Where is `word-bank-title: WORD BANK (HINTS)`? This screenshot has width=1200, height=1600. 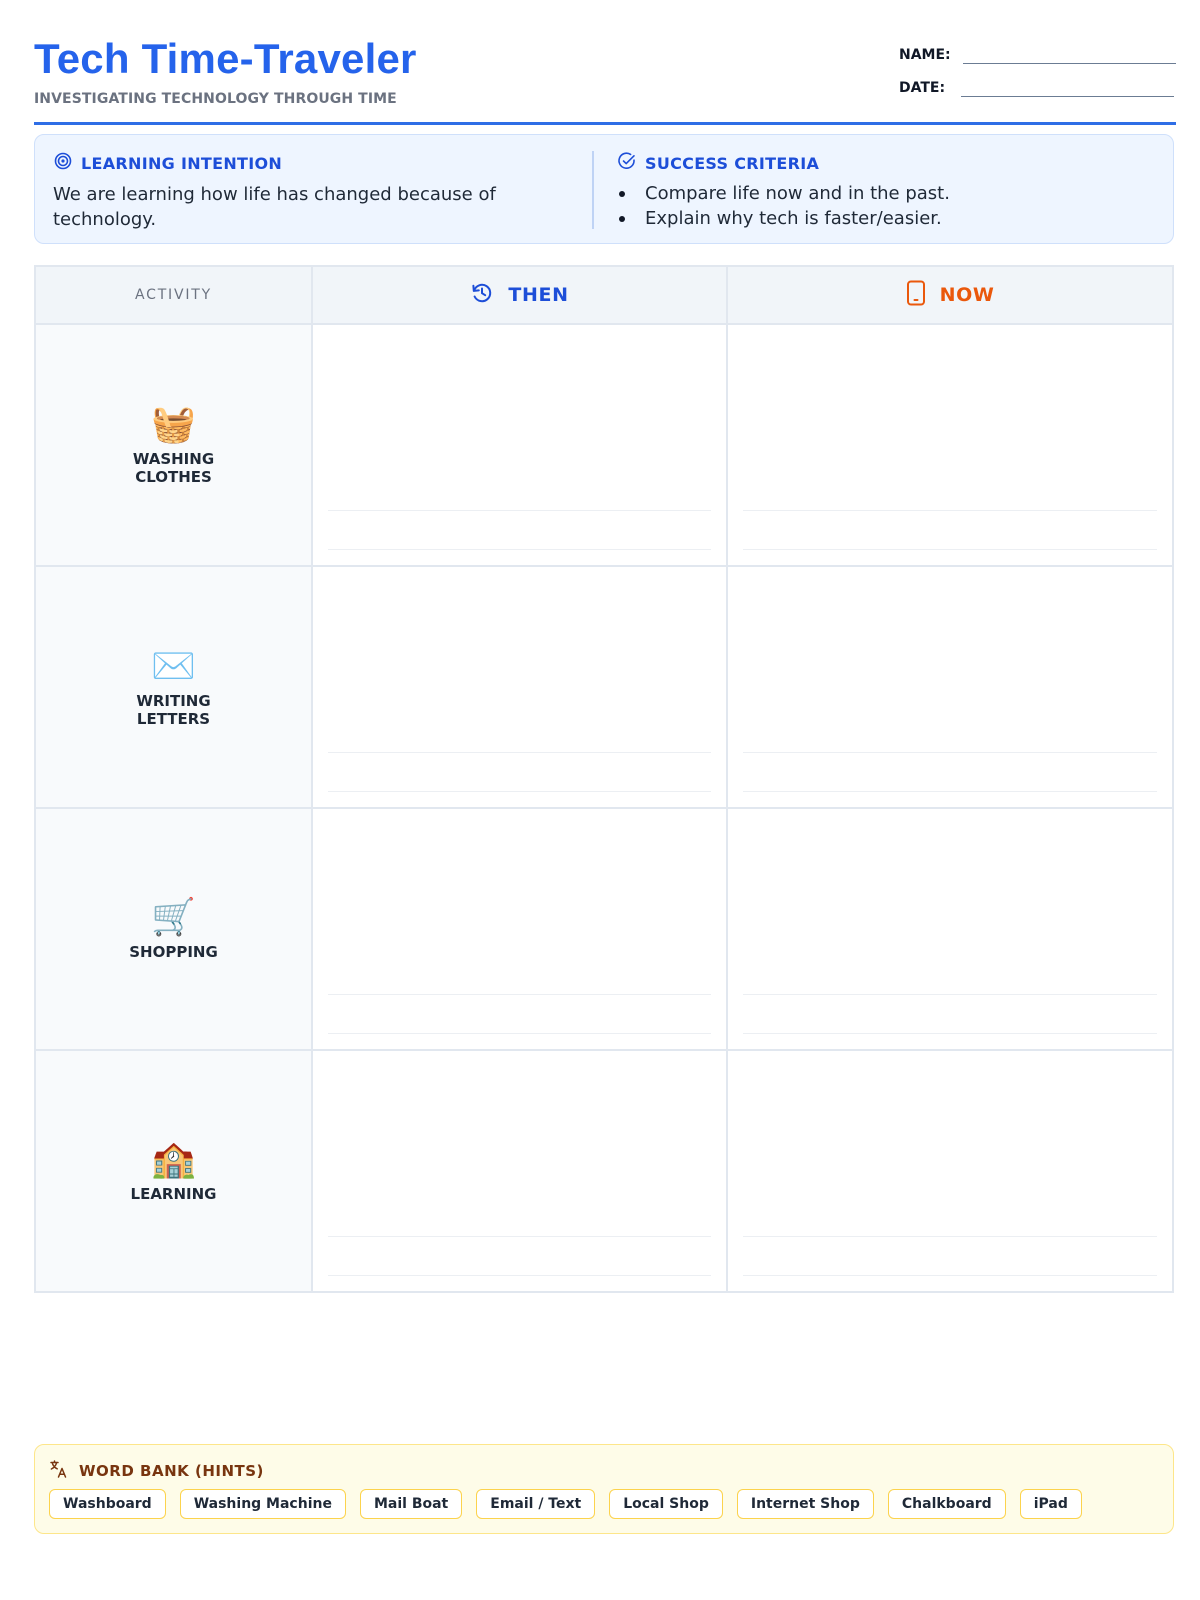
word-bank-title: WORD BANK (HINTS) is located at coordinates (171, 1471).